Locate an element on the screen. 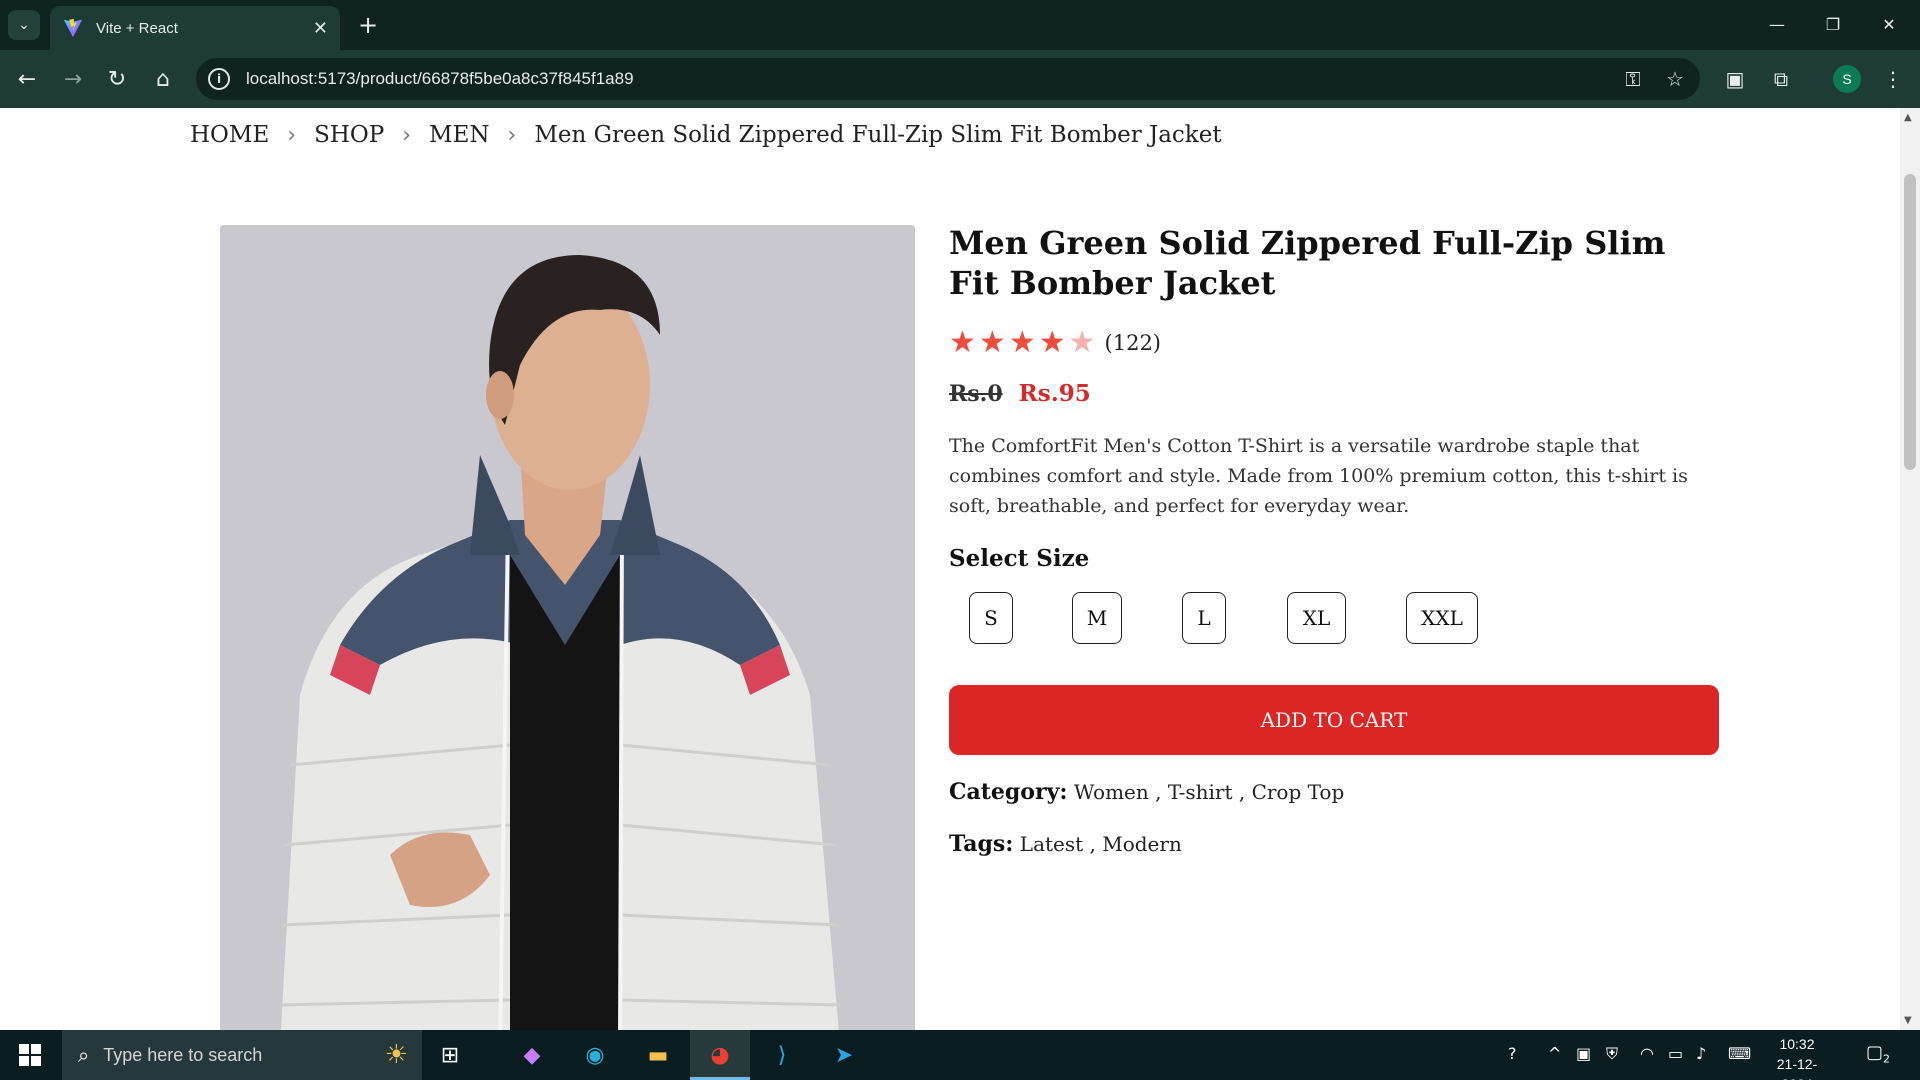 Image resolution: width=1920 pixels, height=1080 pixels. sale-price: Rs.95 is located at coordinates (1054, 393).